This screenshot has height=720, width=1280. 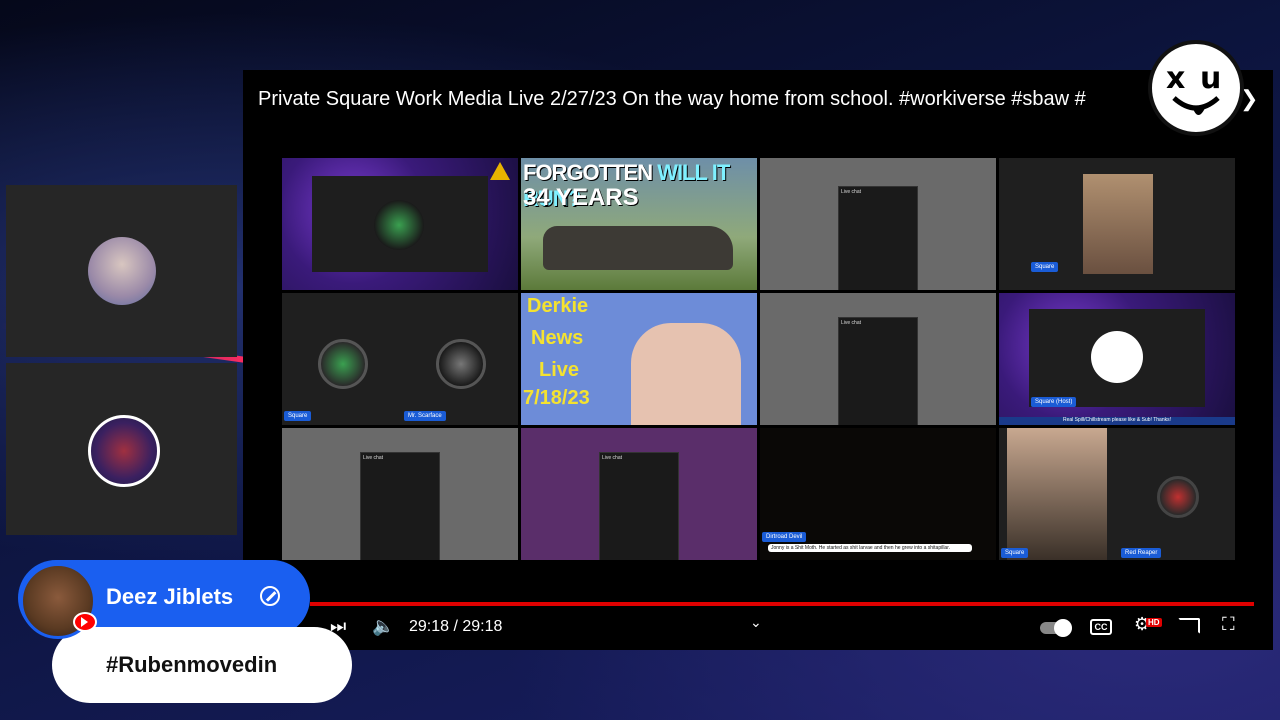 What do you see at coordinates (1228, 624) in the screenshot?
I see `exit-fullscreen-icon: ⛶` at bounding box center [1228, 624].